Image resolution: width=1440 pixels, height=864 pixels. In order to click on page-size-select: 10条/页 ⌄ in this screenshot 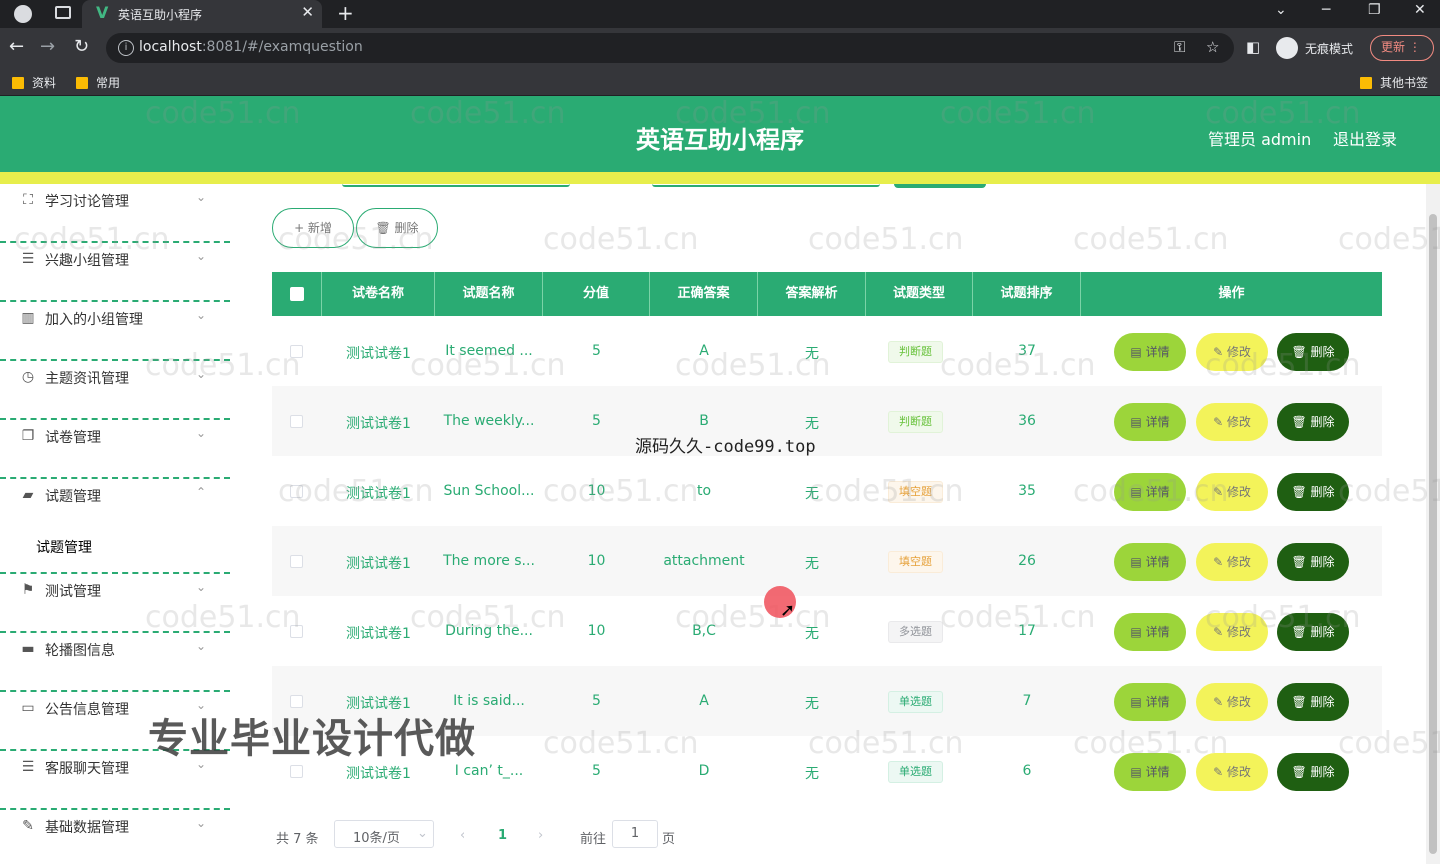, I will do `click(384, 834)`.